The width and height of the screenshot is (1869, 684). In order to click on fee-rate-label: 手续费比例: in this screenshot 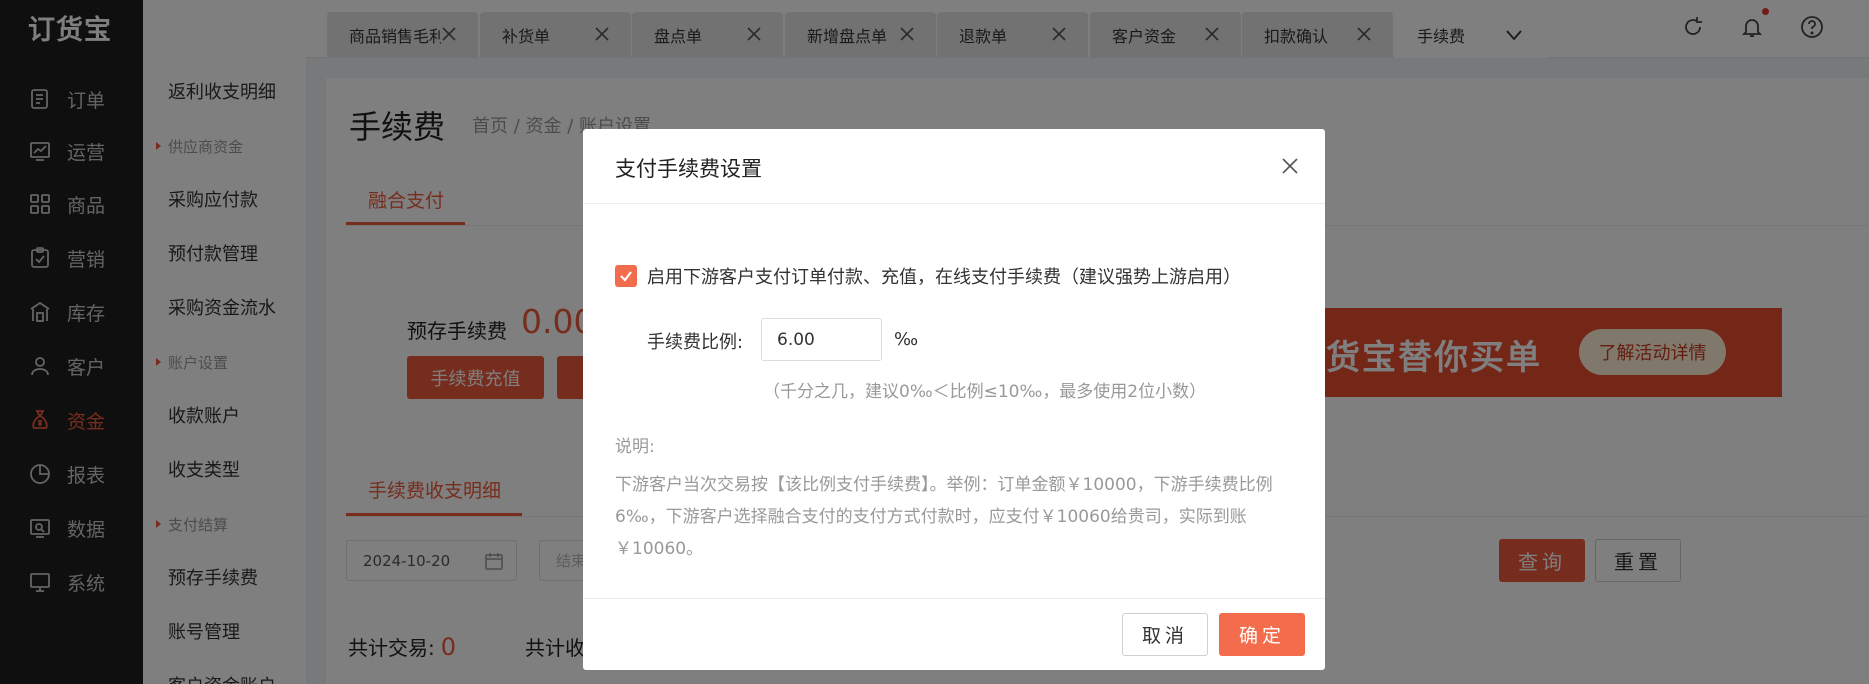, I will do `click(695, 342)`.